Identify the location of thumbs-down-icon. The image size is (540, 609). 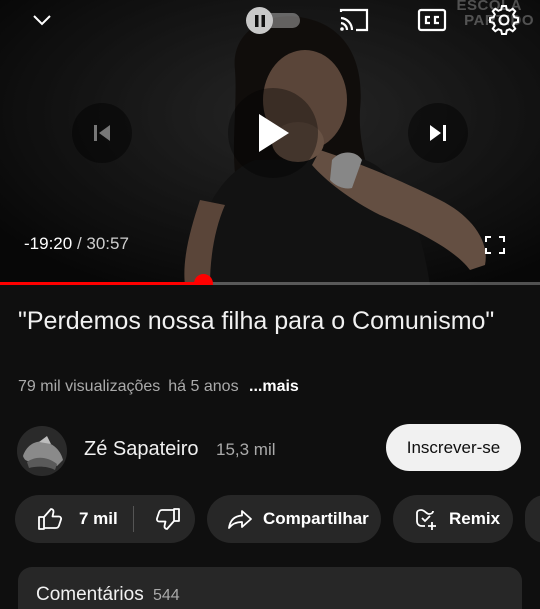
(167, 519).